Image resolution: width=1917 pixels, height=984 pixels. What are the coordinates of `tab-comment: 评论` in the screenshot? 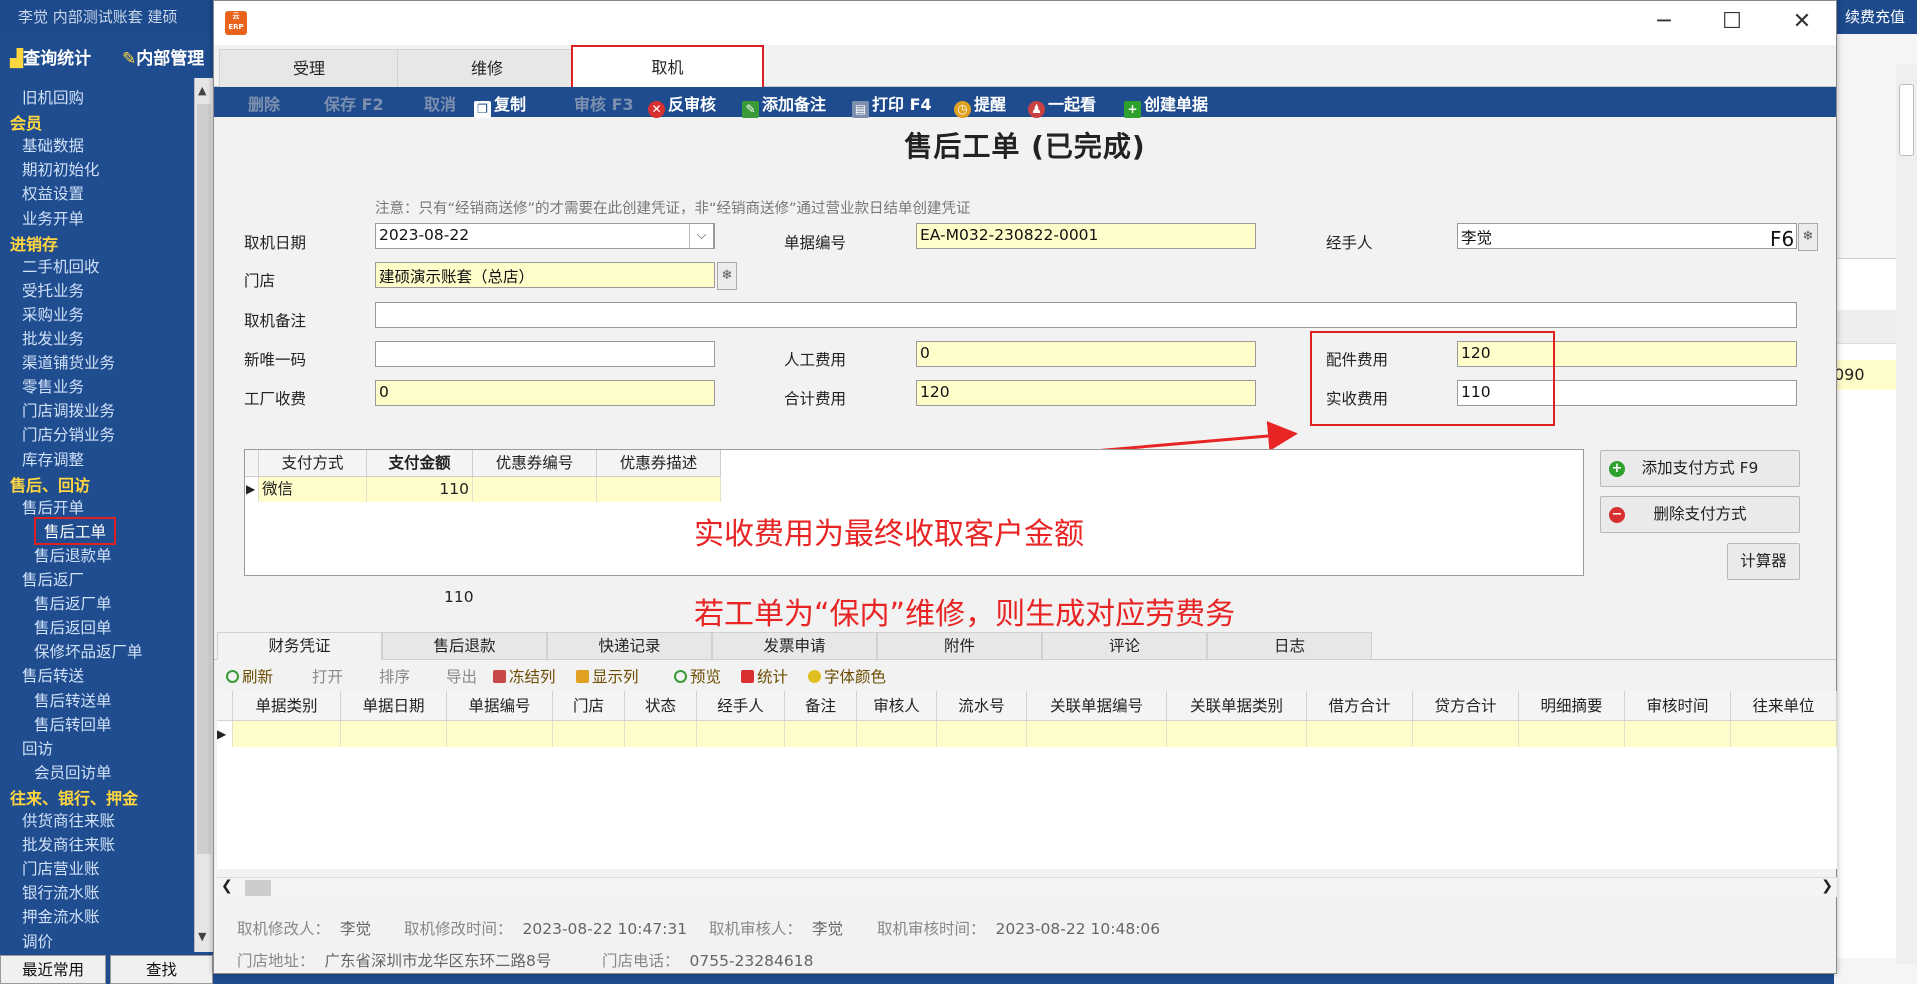 It's located at (1124, 646).